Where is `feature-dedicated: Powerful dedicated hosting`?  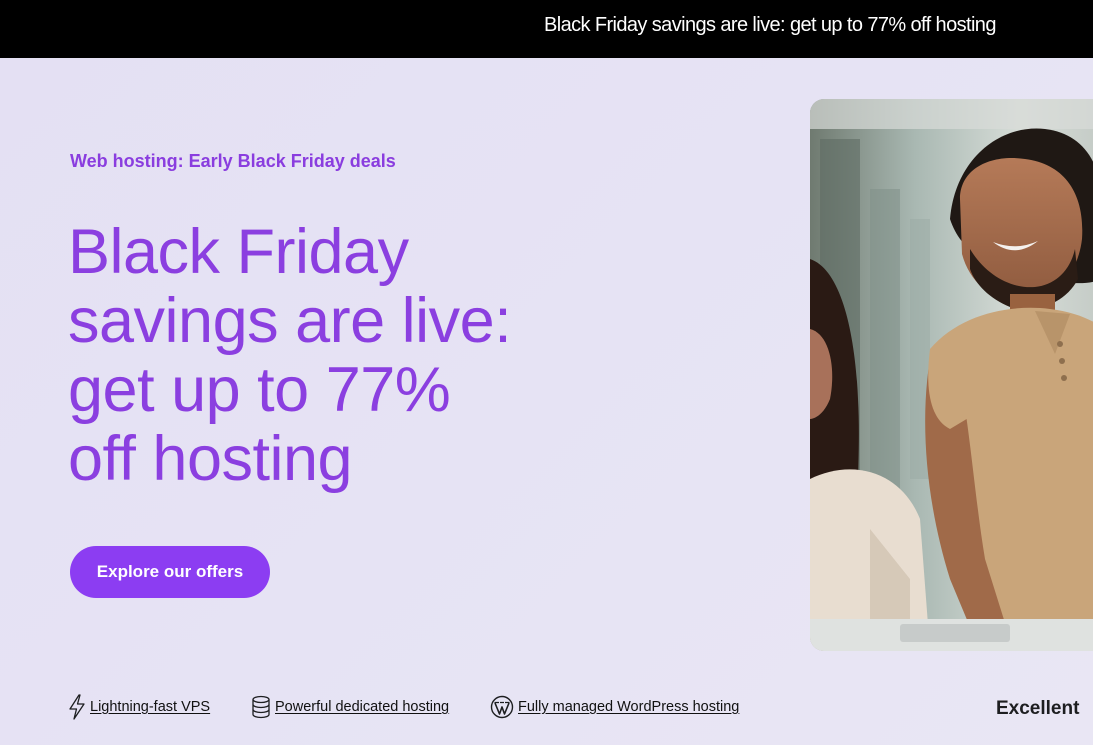 feature-dedicated: Powerful dedicated hosting is located at coordinates (350, 707).